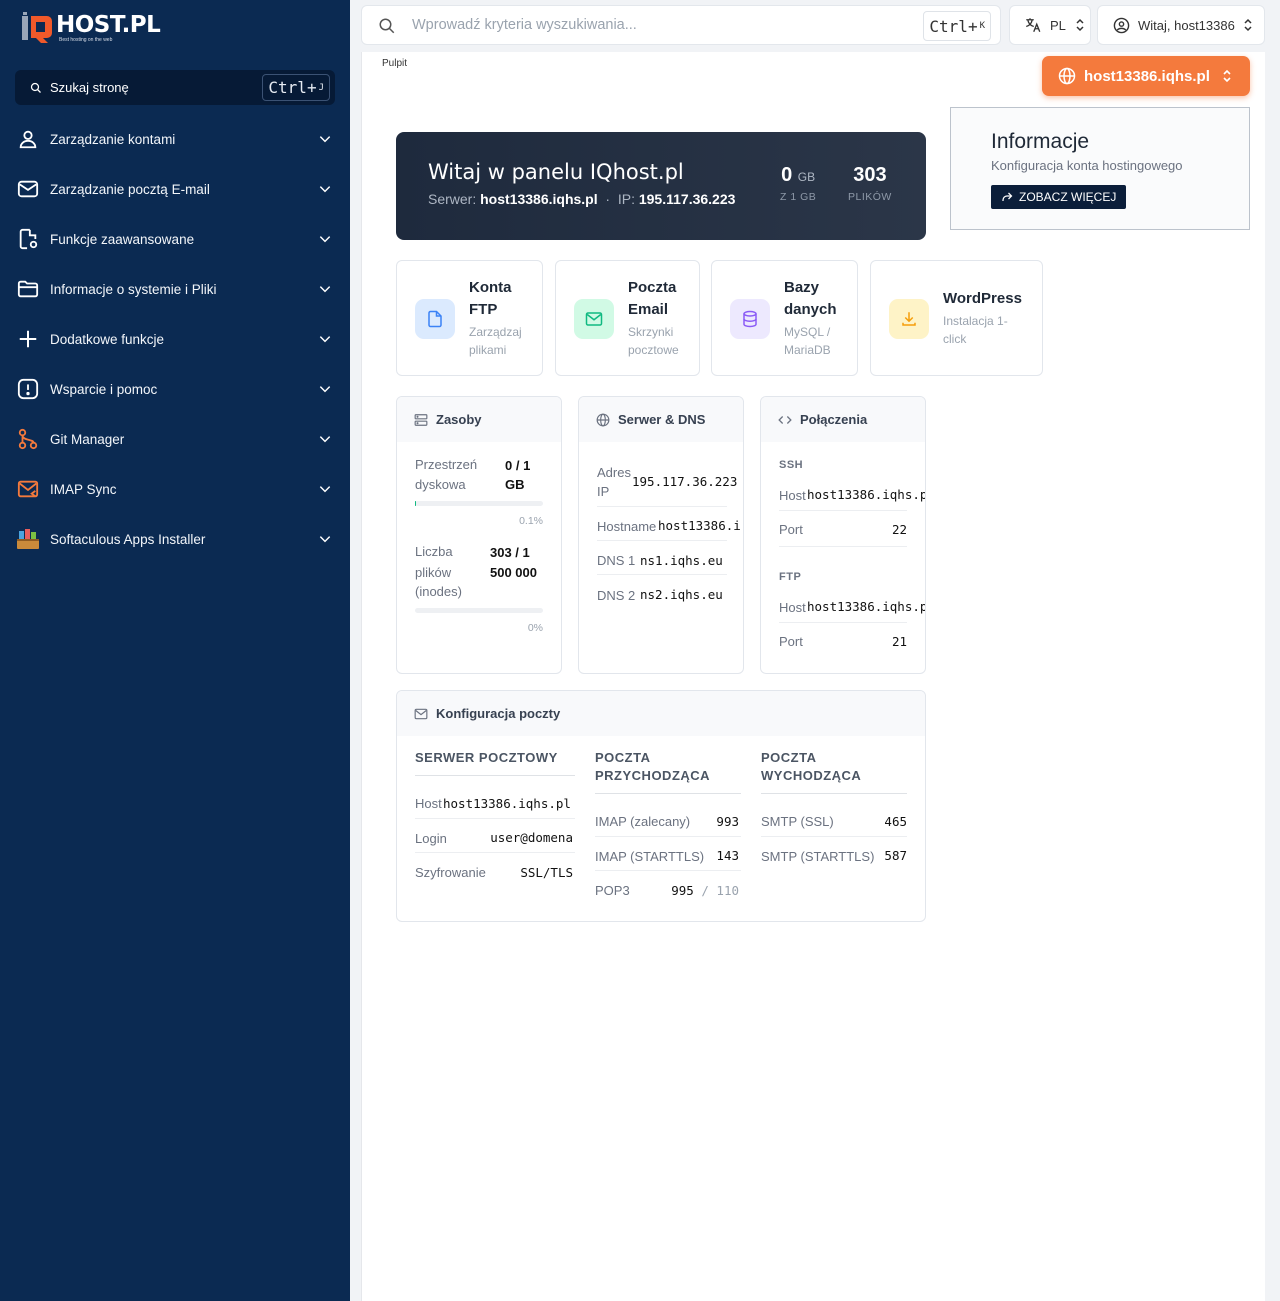 This screenshot has height=1301, width=1280. What do you see at coordinates (957, 26) in the screenshot?
I see `global-search-shortcut: Ctrl+ K` at bounding box center [957, 26].